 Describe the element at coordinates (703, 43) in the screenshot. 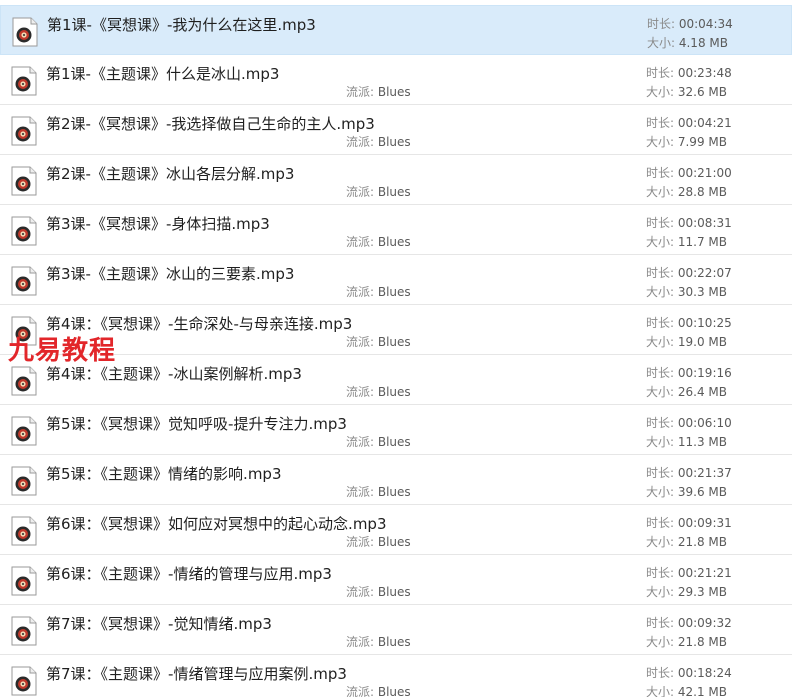

I see `size-value: 4.18 MB` at that location.